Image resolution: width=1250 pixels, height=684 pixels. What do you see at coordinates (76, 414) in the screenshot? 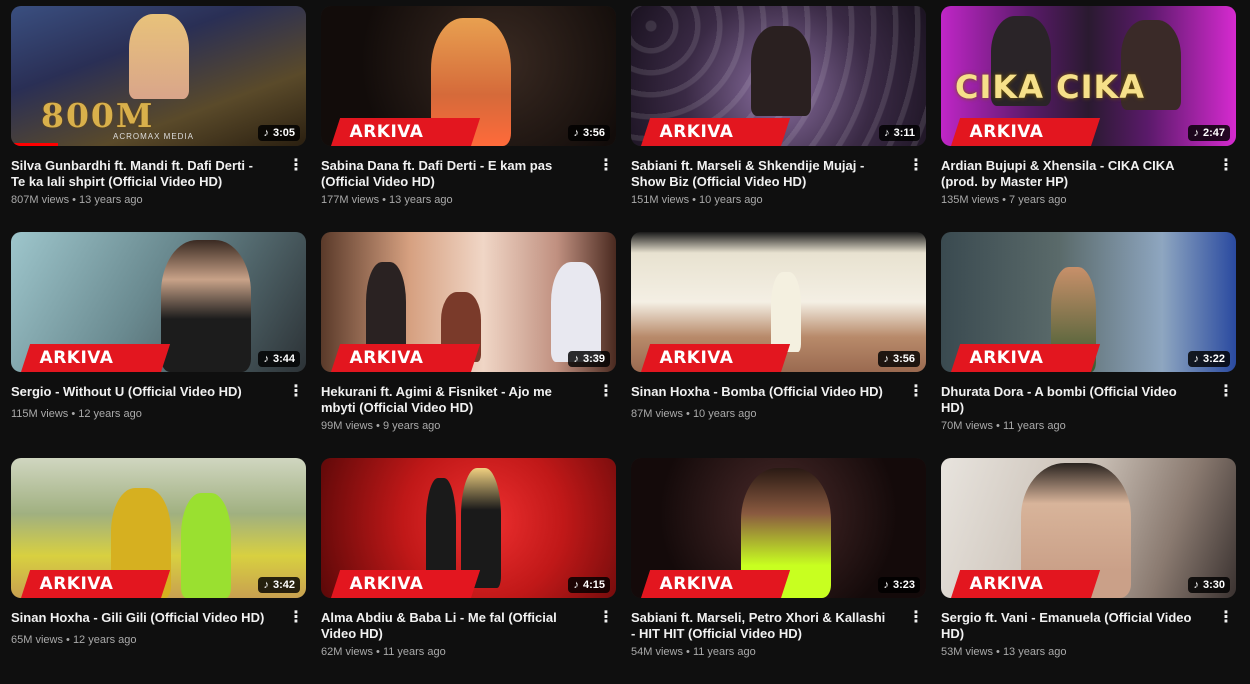
I see `video-meta: 115M views • 12 years ago` at bounding box center [76, 414].